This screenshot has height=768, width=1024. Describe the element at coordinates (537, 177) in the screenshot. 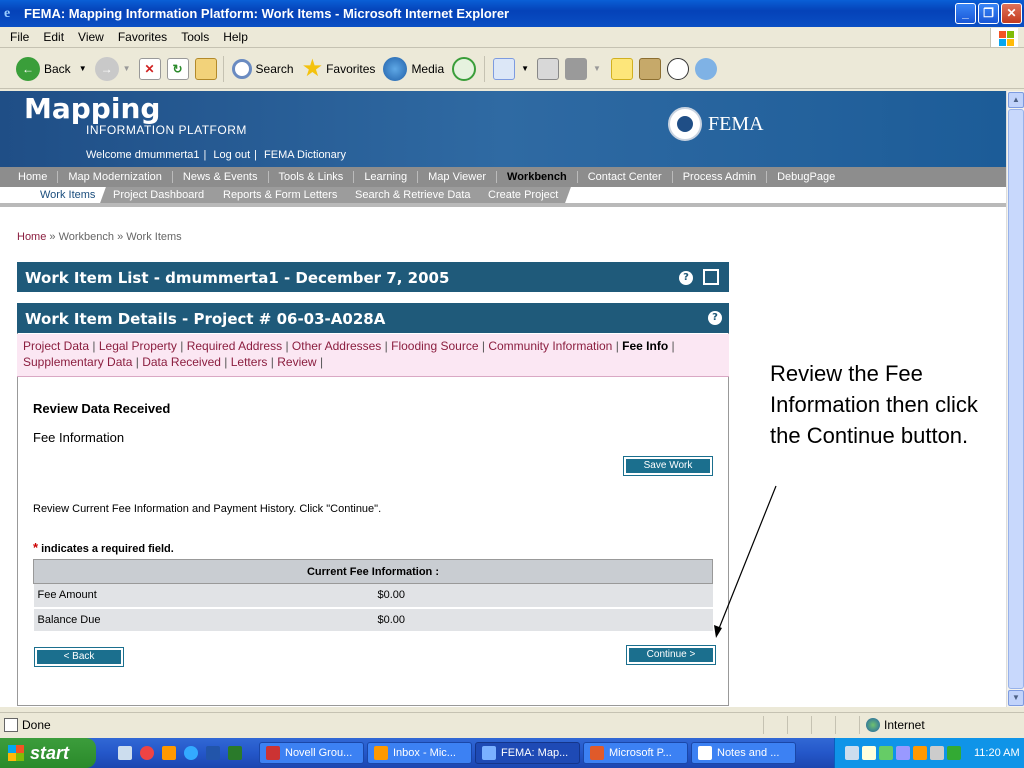

I see `nav-workbench: Workbench` at that location.